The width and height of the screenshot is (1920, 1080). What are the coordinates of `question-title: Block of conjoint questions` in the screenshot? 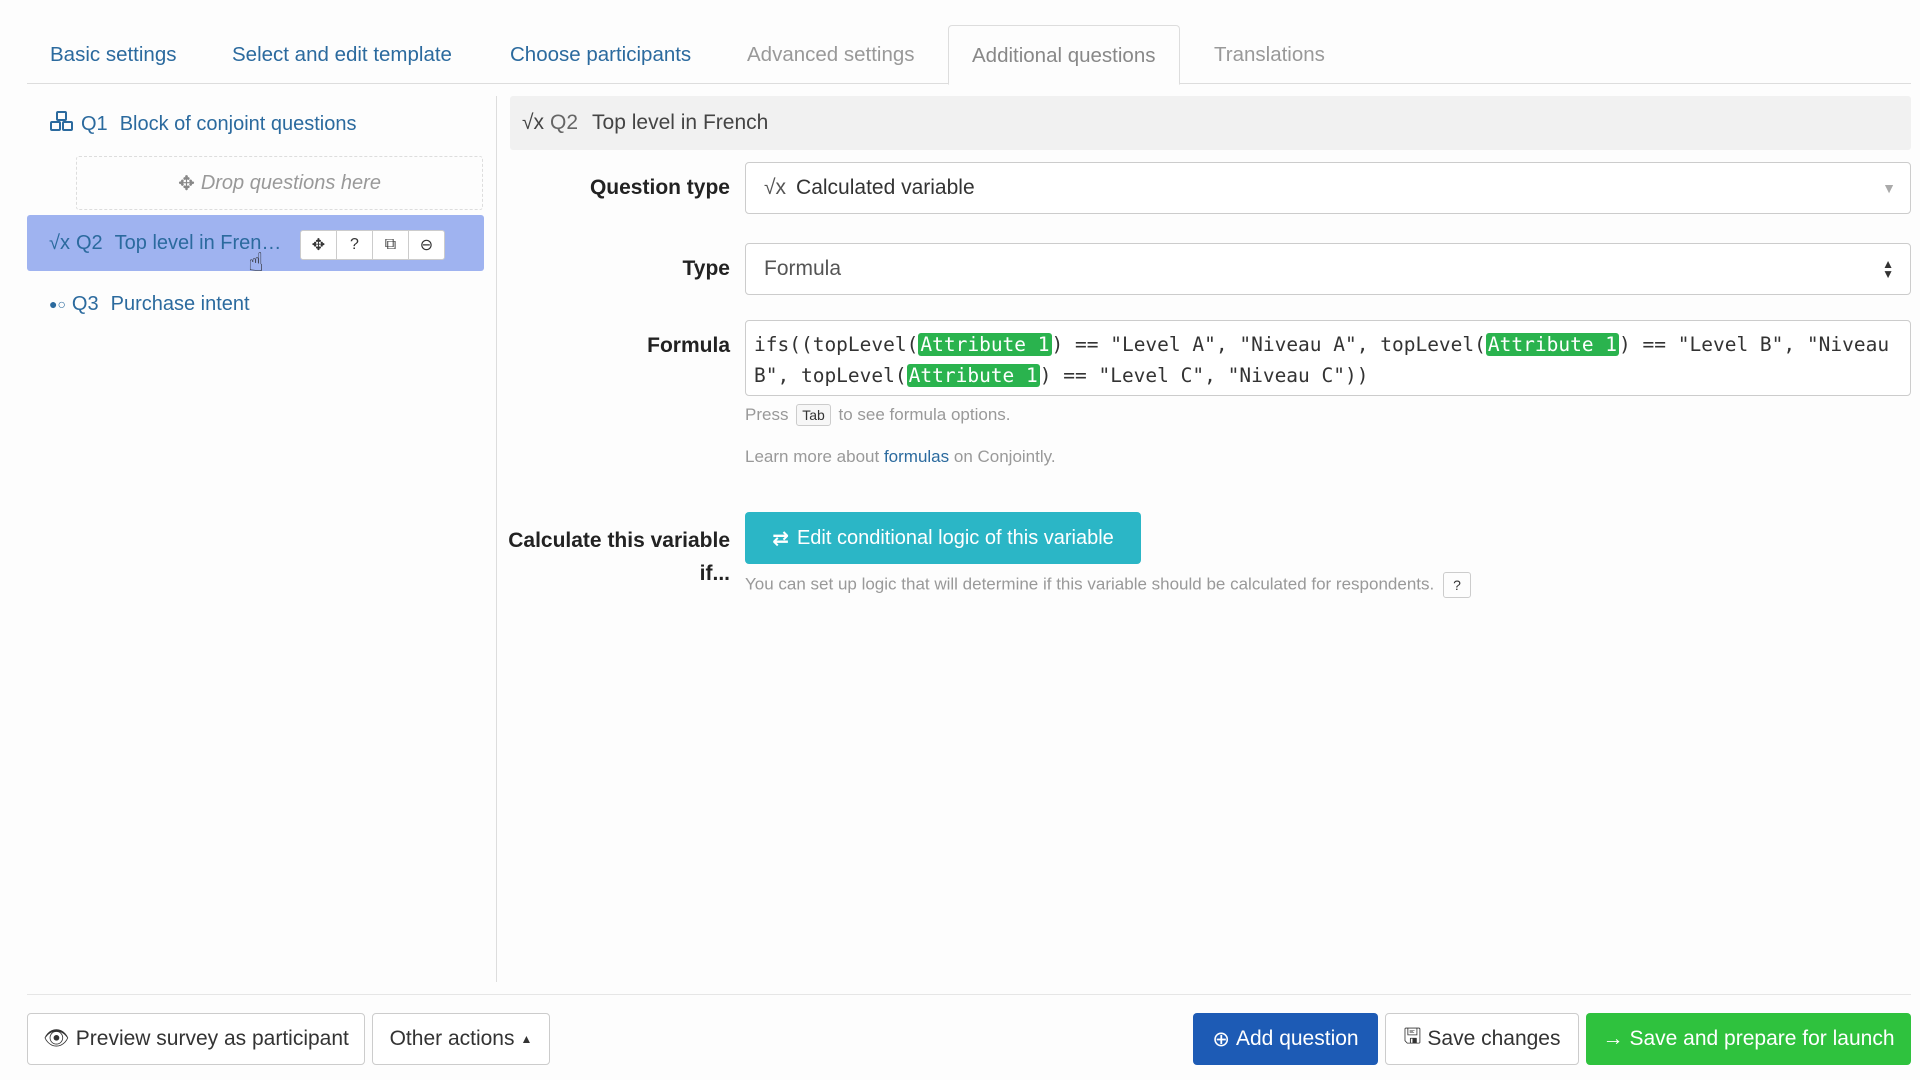 It's located at (238, 123).